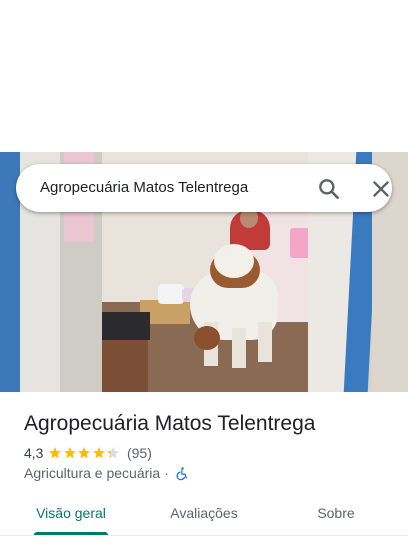 This screenshot has height=544, width=408. I want to click on close-icon, so click(381, 189).